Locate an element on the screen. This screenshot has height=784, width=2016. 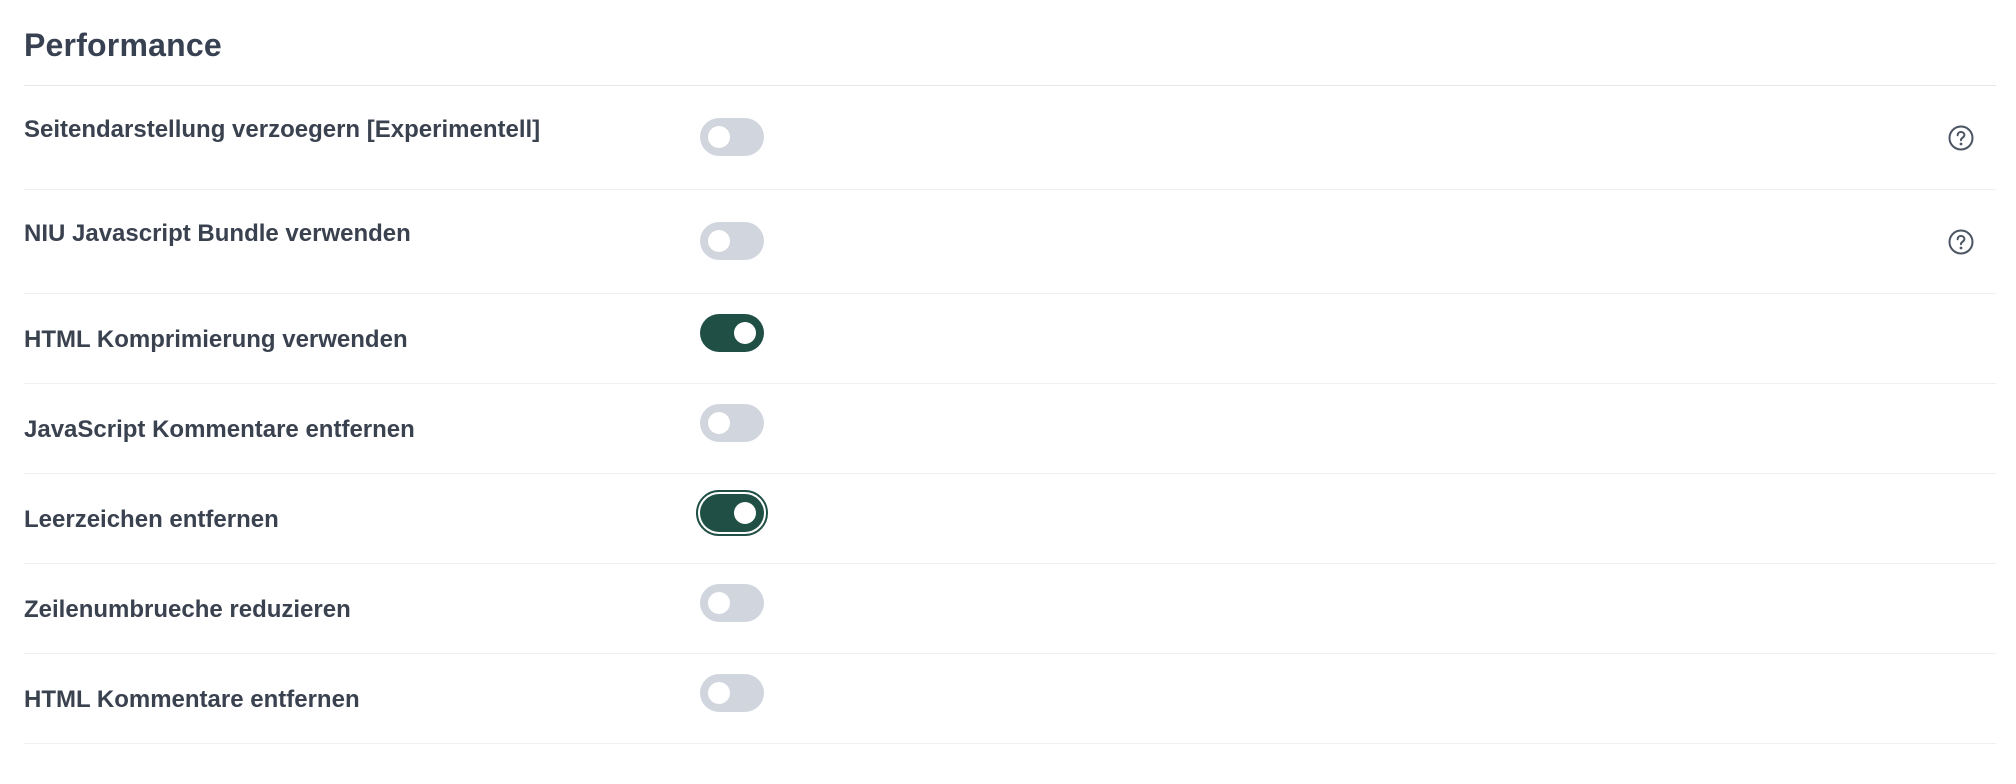
setting-label: HTML Kommentare entfernen is located at coordinates (192, 699).